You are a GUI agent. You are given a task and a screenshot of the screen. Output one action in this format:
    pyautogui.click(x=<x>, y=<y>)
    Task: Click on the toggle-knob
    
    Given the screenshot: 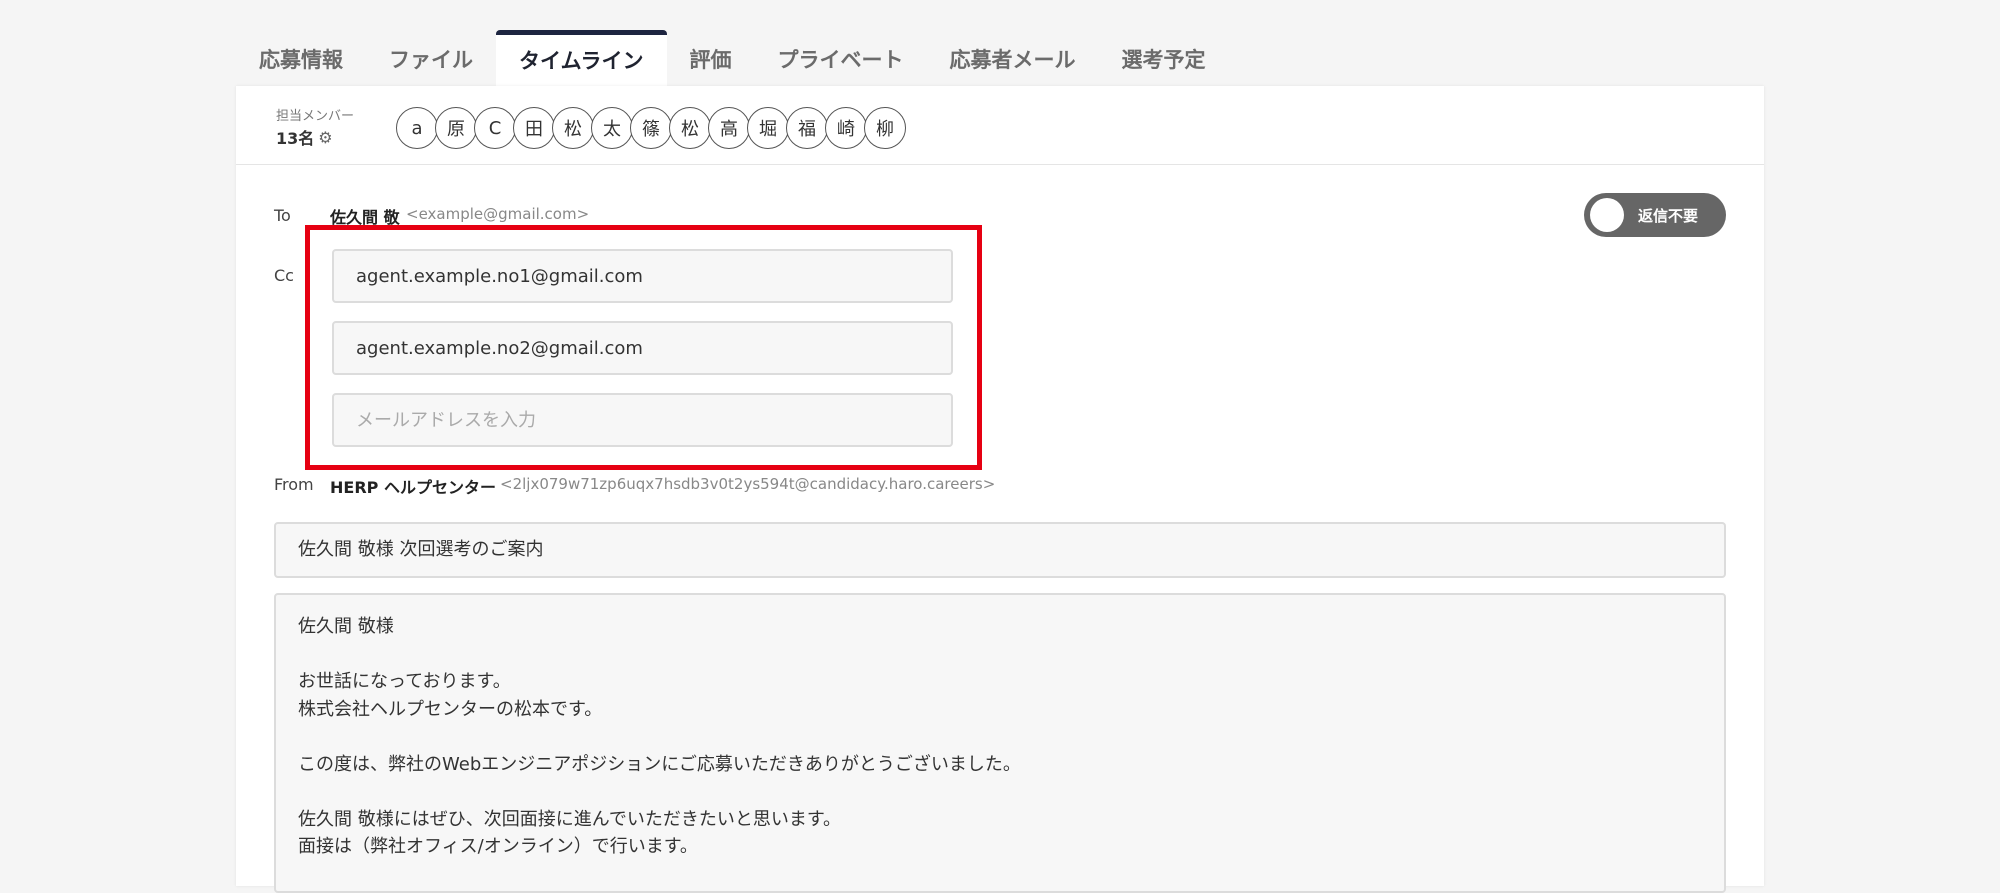 What is the action you would take?
    pyautogui.click(x=1607, y=215)
    